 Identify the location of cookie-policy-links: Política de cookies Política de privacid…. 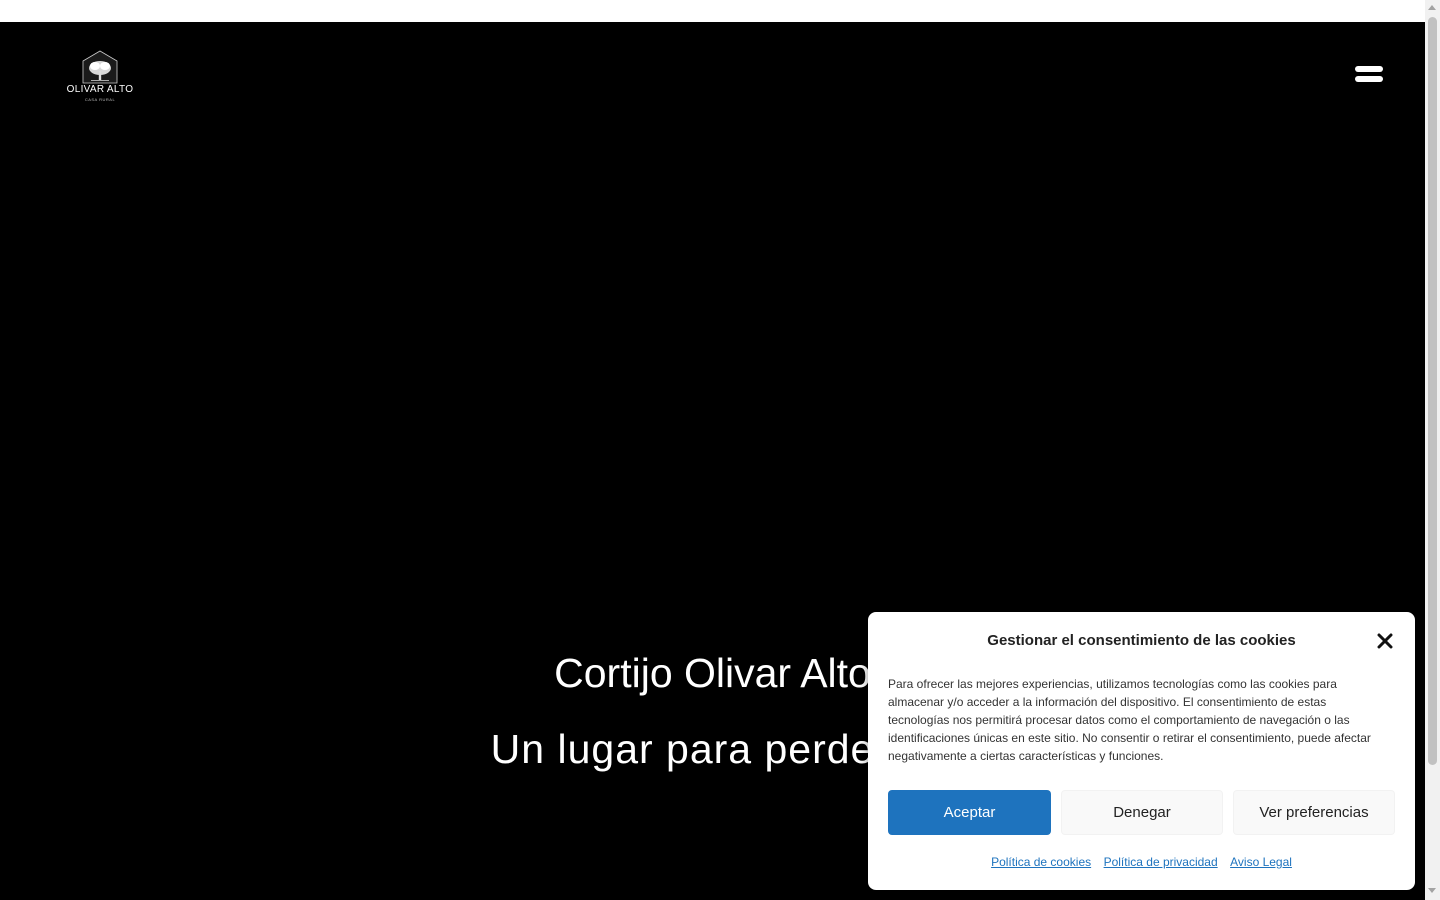
(1141, 862).